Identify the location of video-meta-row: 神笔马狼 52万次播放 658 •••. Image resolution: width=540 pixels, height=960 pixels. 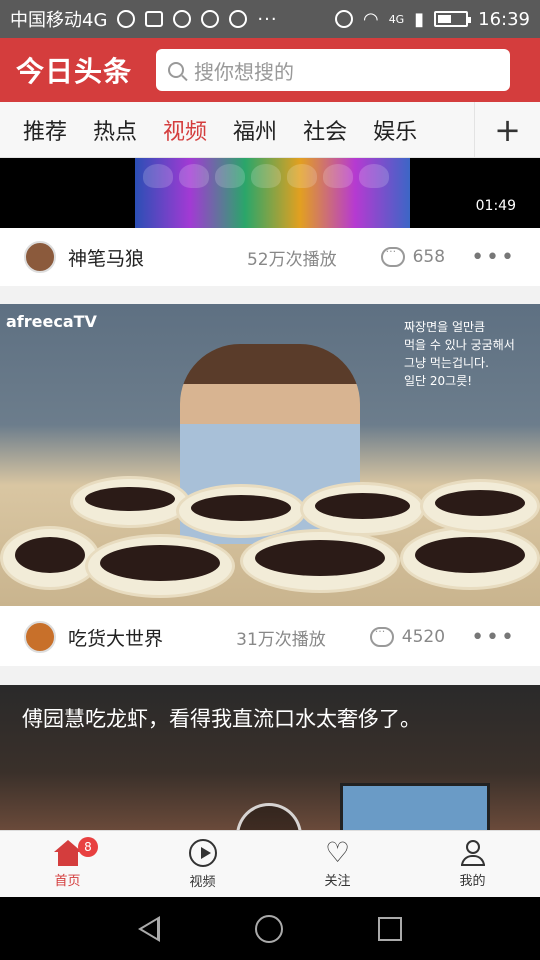
(270, 257).